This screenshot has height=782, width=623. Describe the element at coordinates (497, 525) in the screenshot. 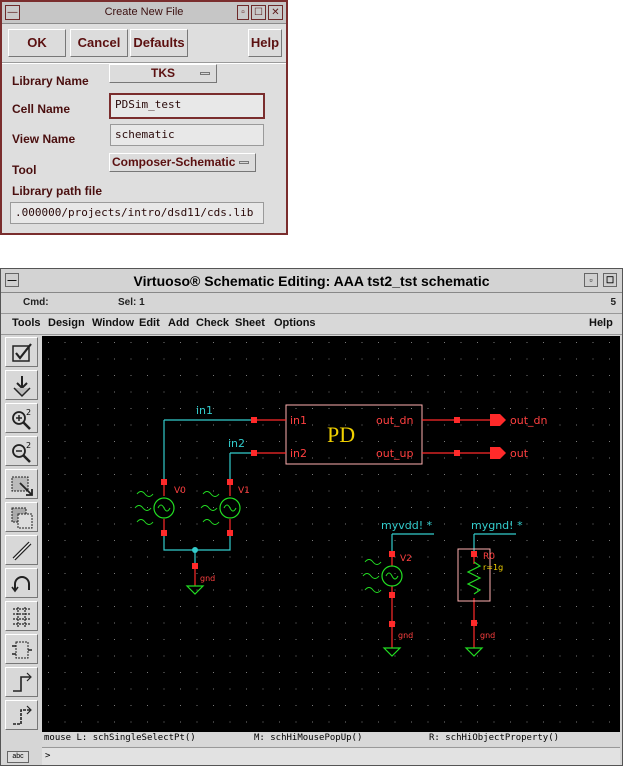

I see `net-label-mygnd: mygnd! *` at that location.